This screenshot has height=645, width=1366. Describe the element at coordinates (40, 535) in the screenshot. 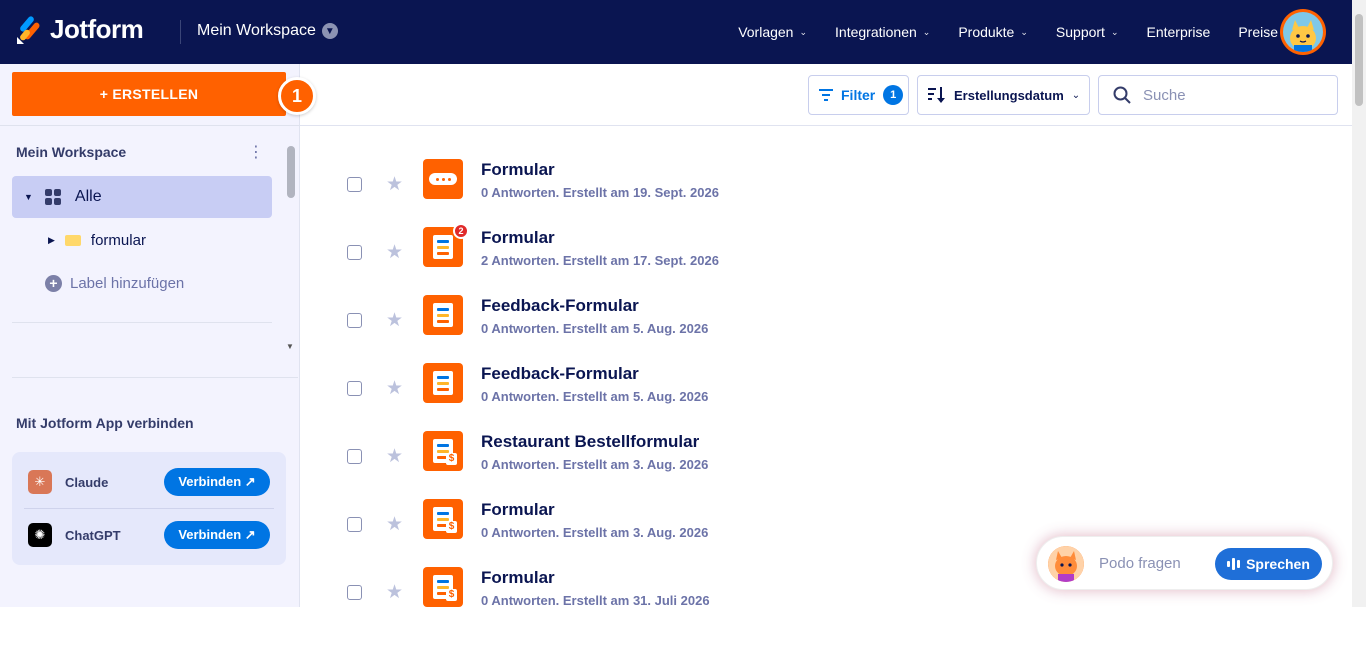

I see `chatgpt-icon: ✺` at that location.